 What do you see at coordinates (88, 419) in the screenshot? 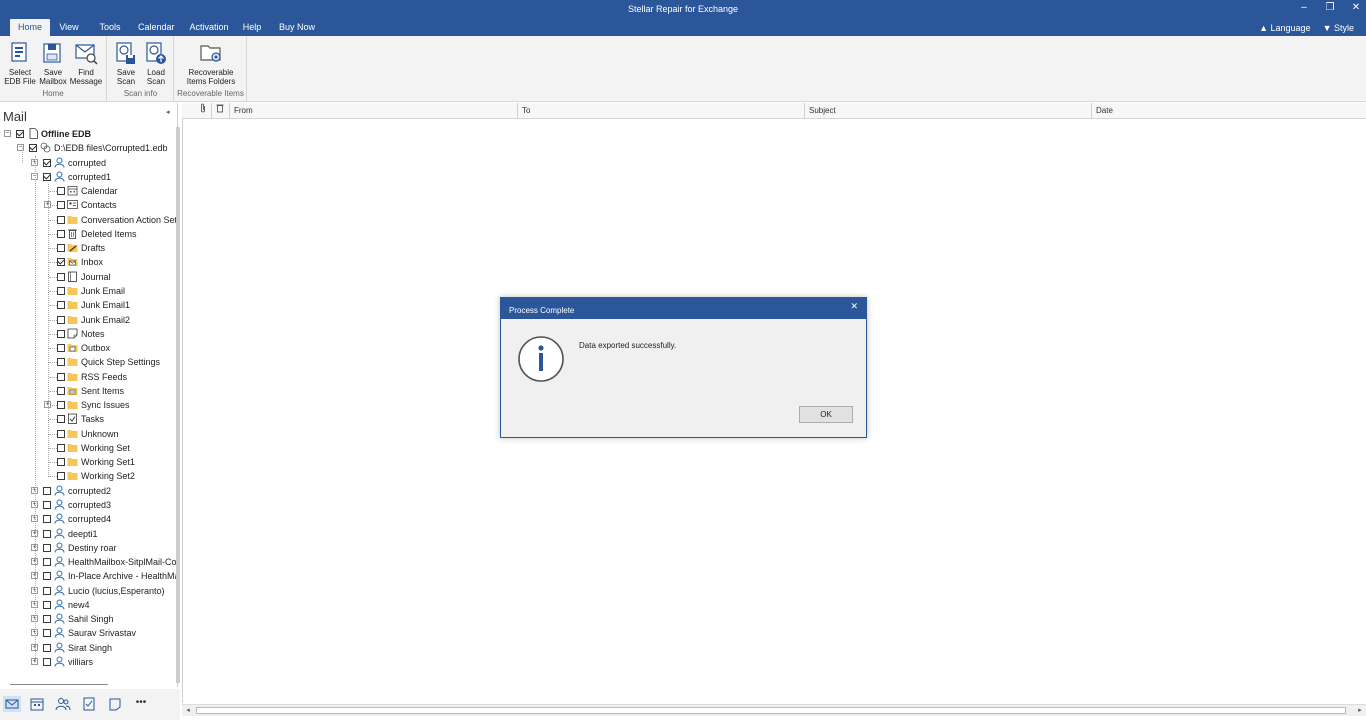
I see `folder-tasks: Tasks` at bounding box center [88, 419].